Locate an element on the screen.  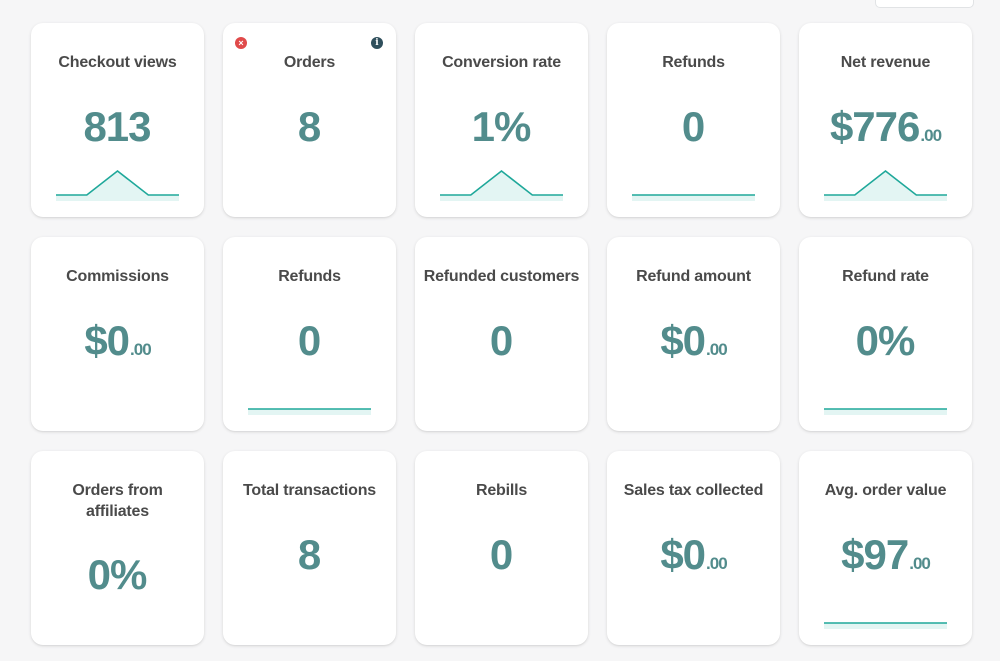
card-title: Orders from affiliates is located at coordinates (117, 501).